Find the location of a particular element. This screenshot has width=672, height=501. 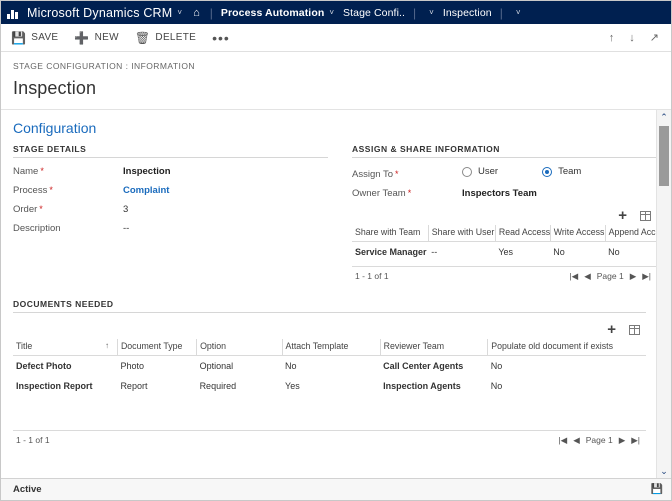

save-icon: 💾 is located at coordinates (19, 37).